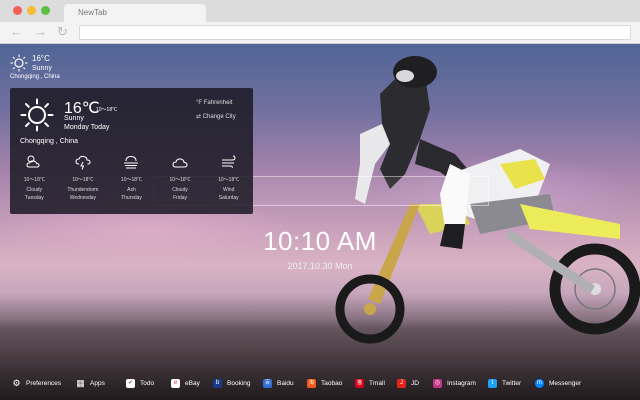  I want to click on grid-icon: ▦, so click(80, 383).